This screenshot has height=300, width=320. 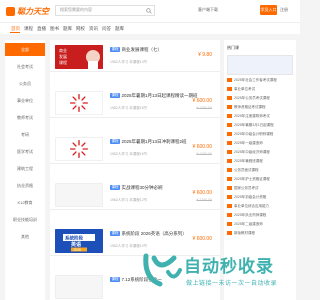 What do you see at coordinates (229, 266) in the screenshot?
I see `watermark-title: 自动秒收录` at bounding box center [229, 266].